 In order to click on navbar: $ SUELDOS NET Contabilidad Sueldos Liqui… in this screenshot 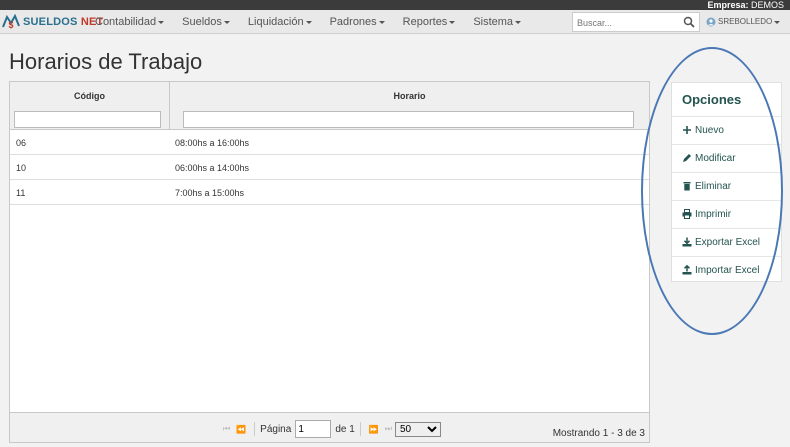, I will do `click(395, 22)`.